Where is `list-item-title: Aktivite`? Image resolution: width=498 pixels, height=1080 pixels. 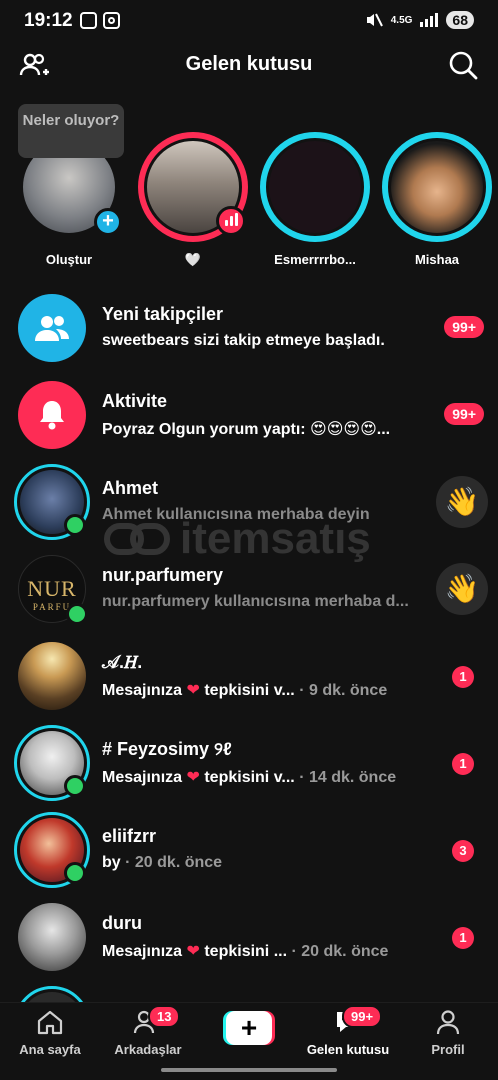 list-item-title: Aktivite is located at coordinates (135, 401).